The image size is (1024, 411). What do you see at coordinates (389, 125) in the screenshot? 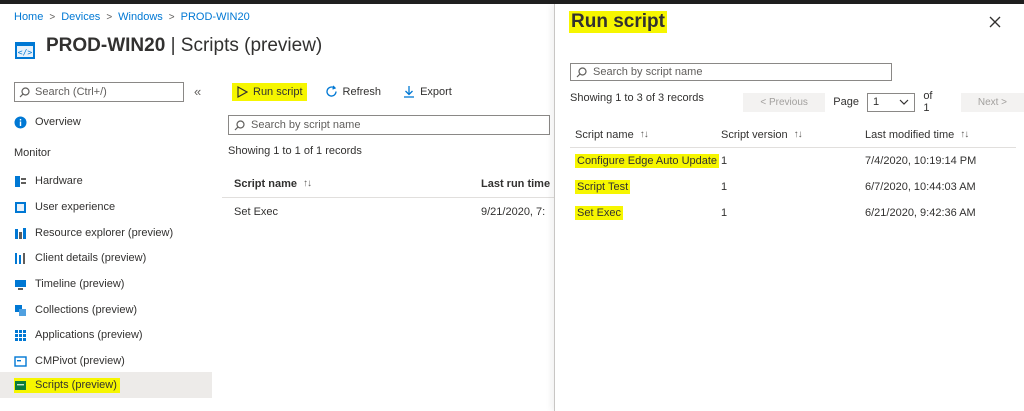
I see `main-search-input: Search by script name` at bounding box center [389, 125].